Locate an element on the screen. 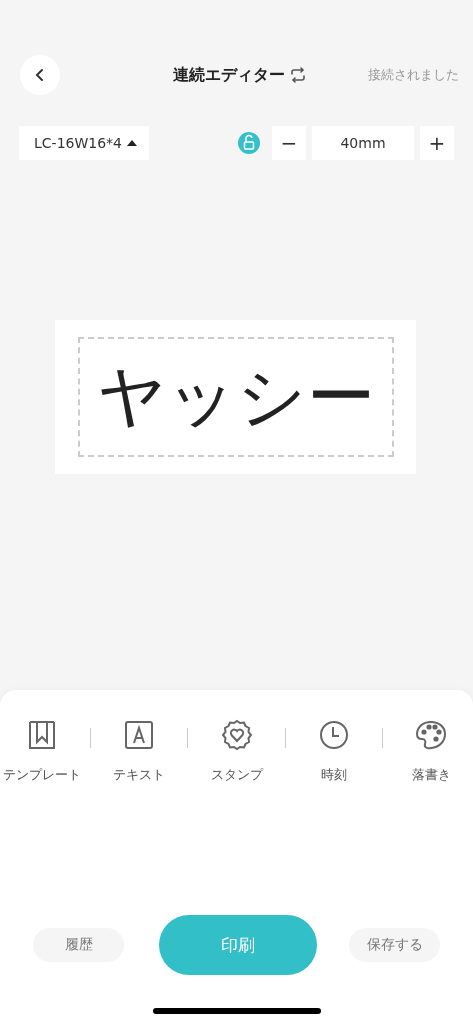  tool-button: スタンプ is located at coordinates (236, 751).